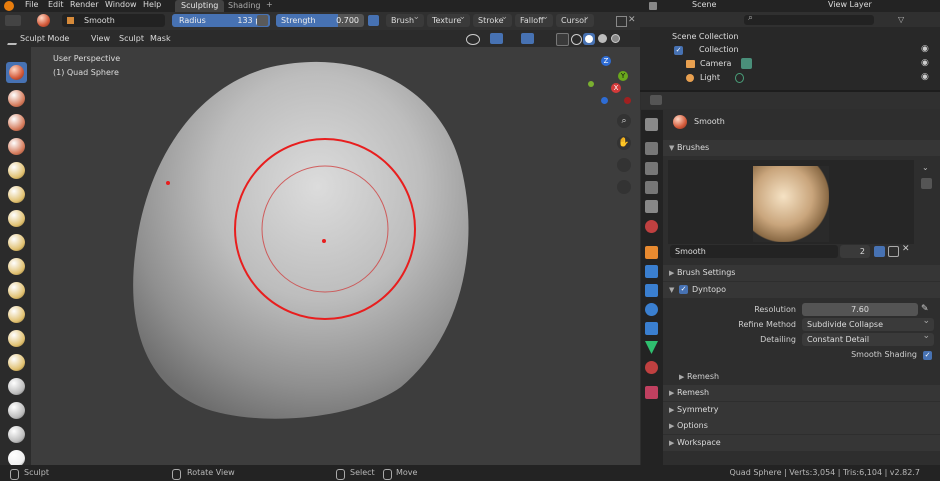 This screenshot has width=940, height=481. I want to click on split-area-icon, so click(621, 21).